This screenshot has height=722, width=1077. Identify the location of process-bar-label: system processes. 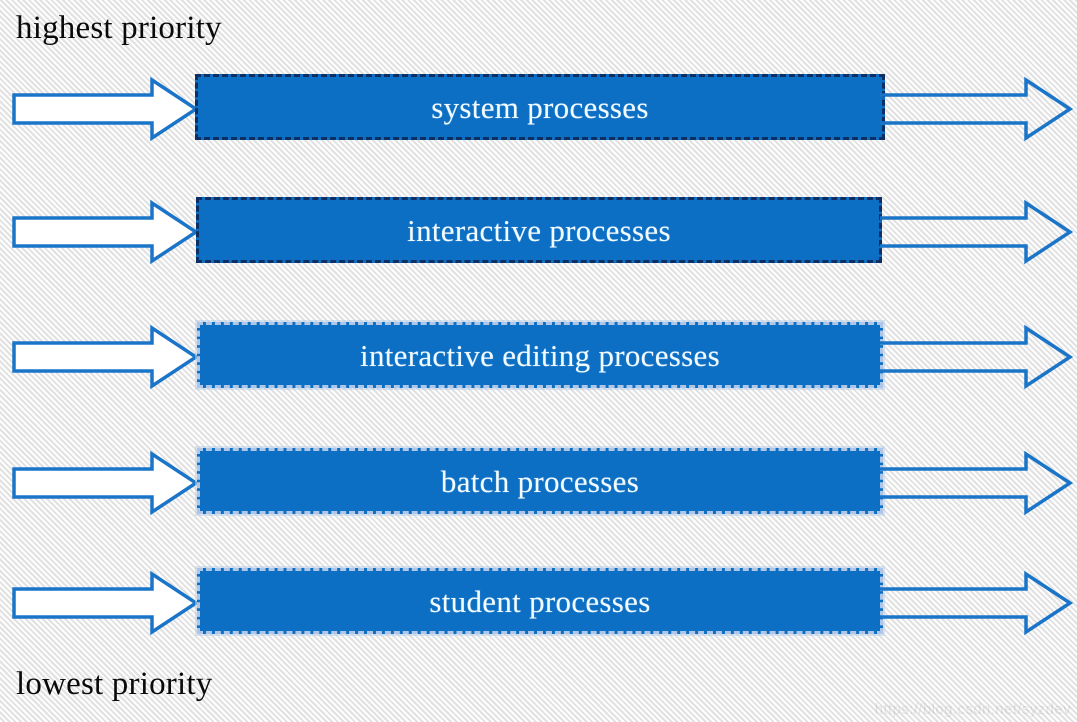
(540, 107).